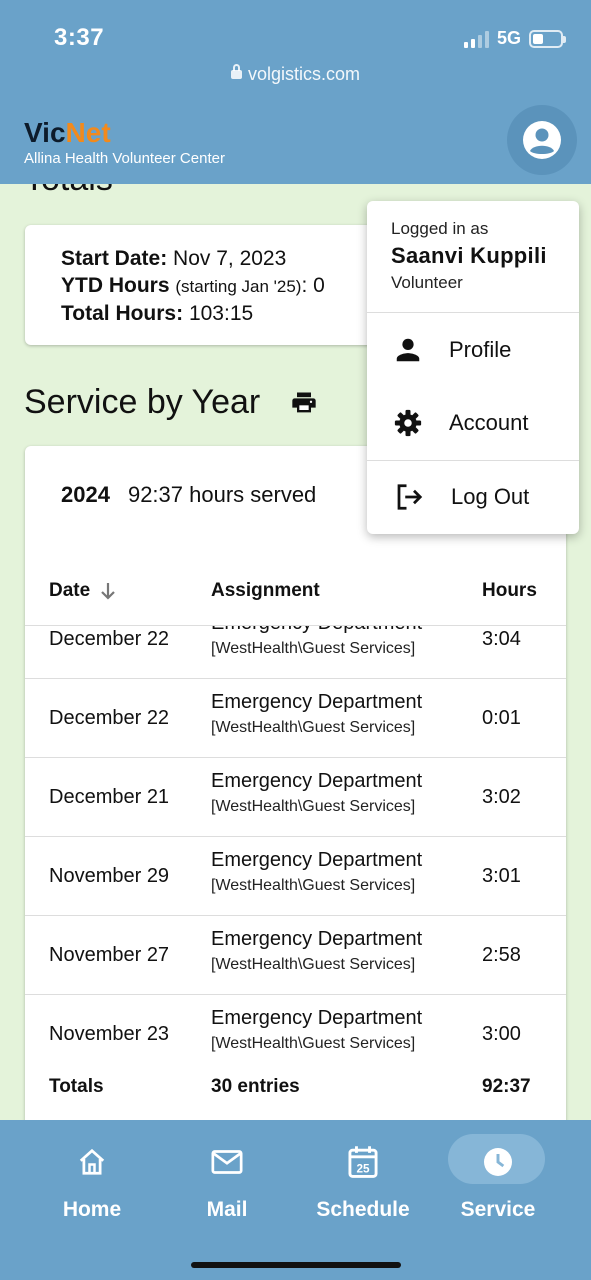 The width and height of the screenshot is (591, 1280). I want to click on year-hours-served: 92:37 hours served, so click(222, 494).